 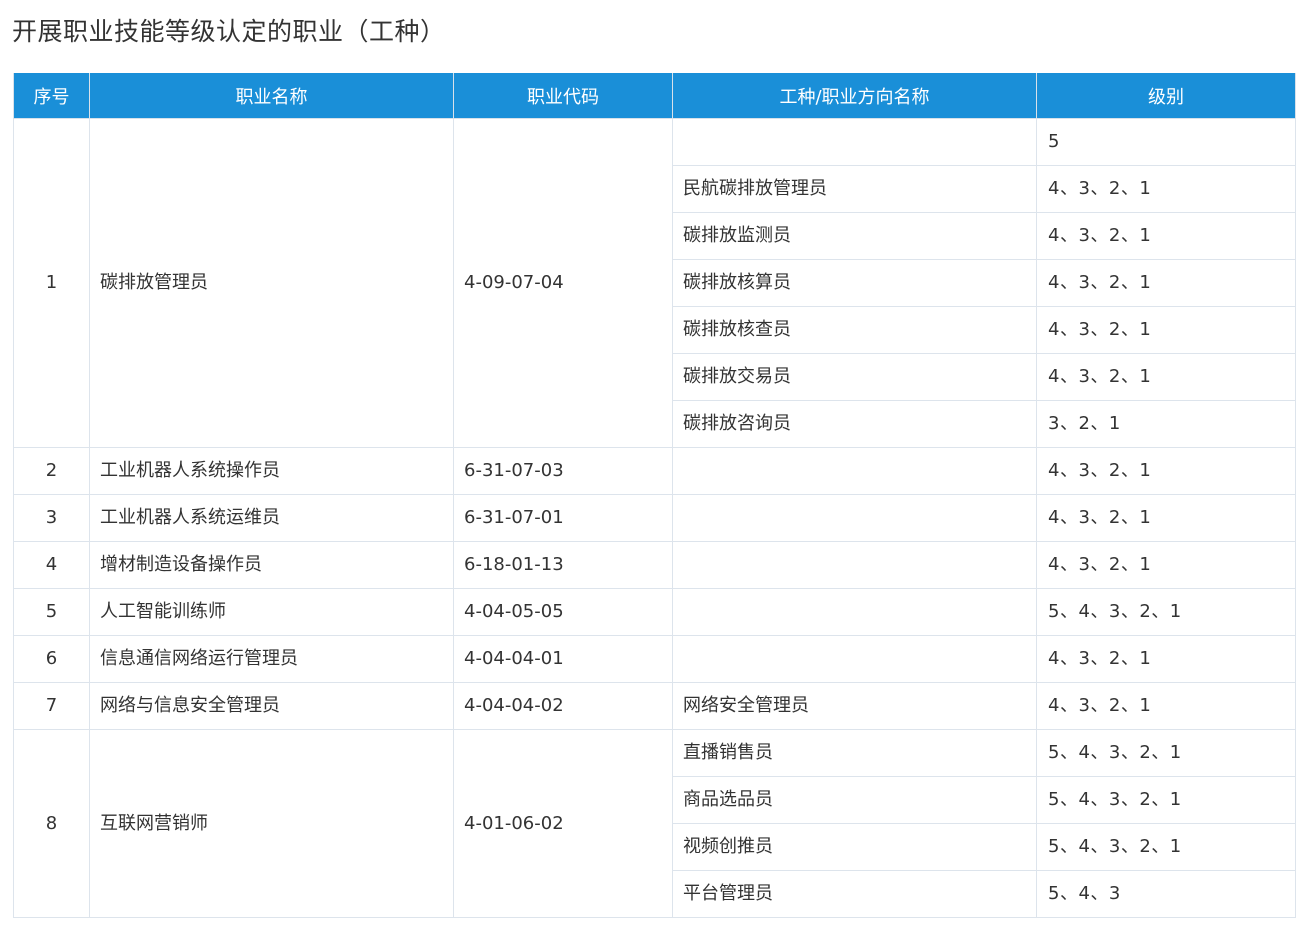 What do you see at coordinates (51, 518) in the screenshot?
I see `serial-number-cell: 3` at bounding box center [51, 518].